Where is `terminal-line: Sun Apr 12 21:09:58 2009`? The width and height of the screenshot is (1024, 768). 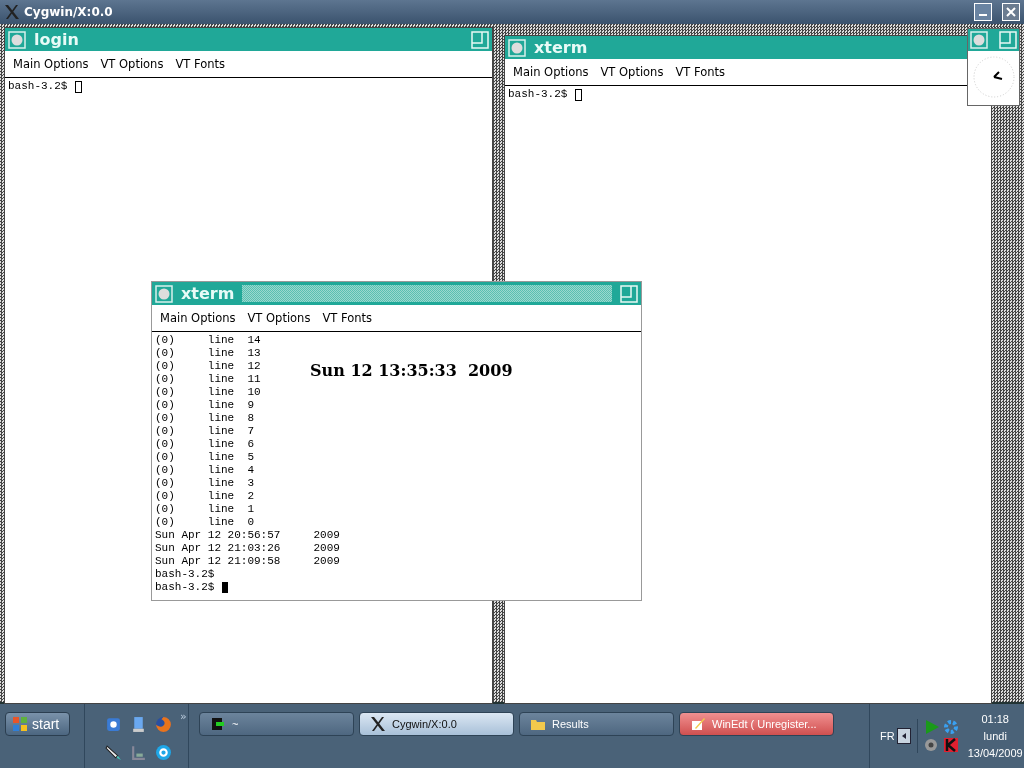 terminal-line: Sun Apr 12 21:09:58 2009 is located at coordinates (247, 561).